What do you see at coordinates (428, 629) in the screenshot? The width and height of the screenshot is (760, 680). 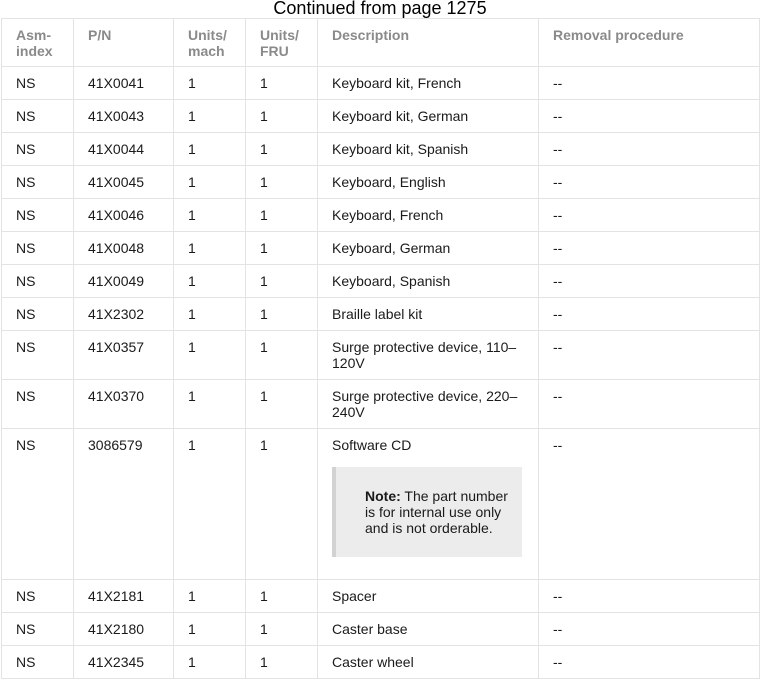 I see `description-cell: Caster base` at bounding box center [428, 629].